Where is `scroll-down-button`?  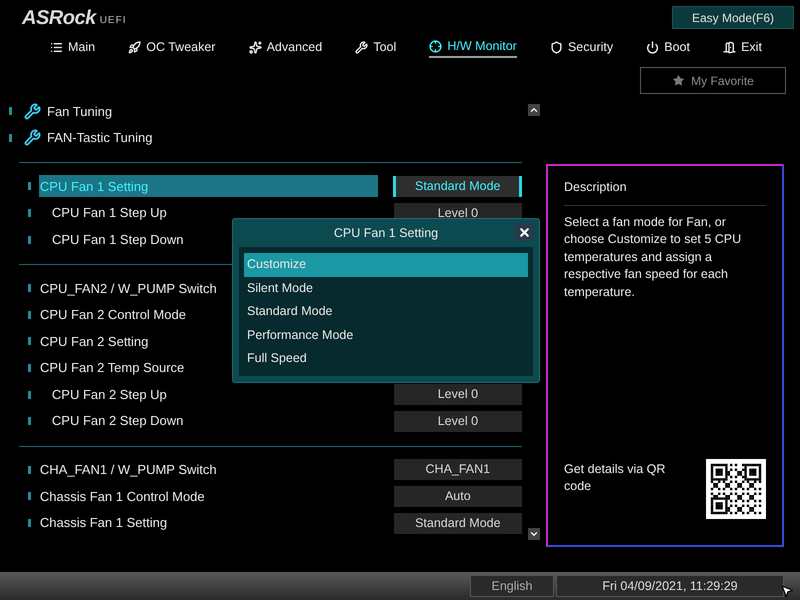
scroll-down-button is located at coordinates (534, 534).